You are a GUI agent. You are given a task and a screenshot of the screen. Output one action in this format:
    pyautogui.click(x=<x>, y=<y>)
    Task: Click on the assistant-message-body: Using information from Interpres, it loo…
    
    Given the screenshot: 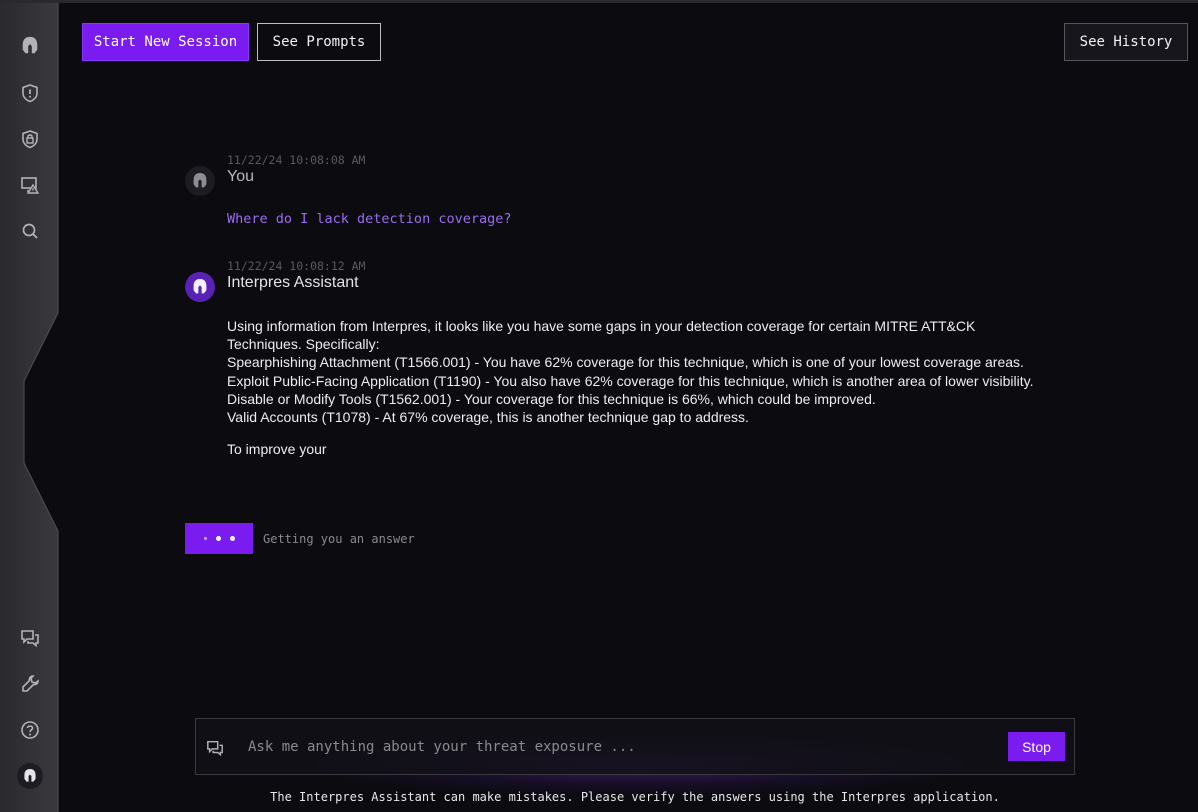 What is the action you would take?
    pyautogui.click(x=634, y=387)
    